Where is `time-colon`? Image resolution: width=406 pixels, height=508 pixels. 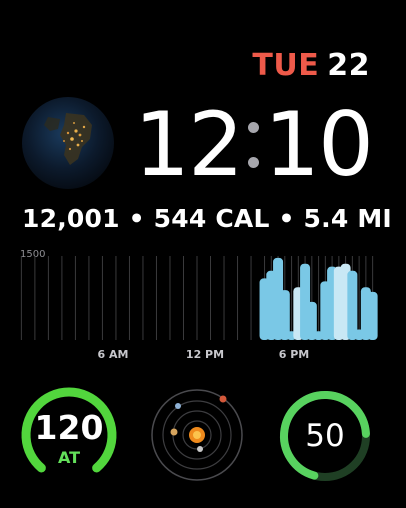 time-colon is located at coordinates (253, 145).